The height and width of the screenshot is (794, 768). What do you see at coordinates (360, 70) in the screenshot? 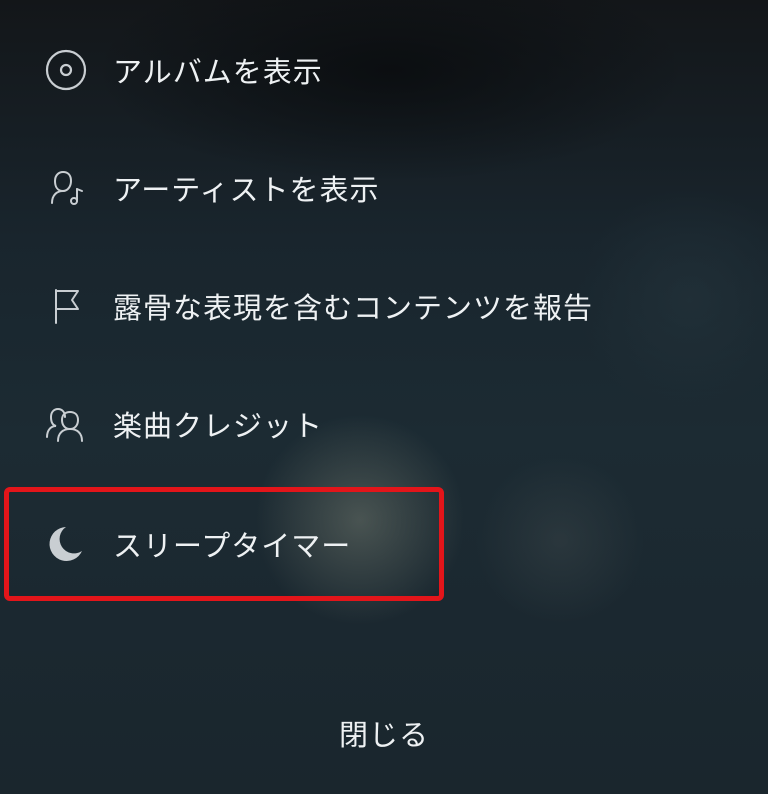
I see `menu-item-view-album: アルバムを表示` at bounding box center [360, 70].